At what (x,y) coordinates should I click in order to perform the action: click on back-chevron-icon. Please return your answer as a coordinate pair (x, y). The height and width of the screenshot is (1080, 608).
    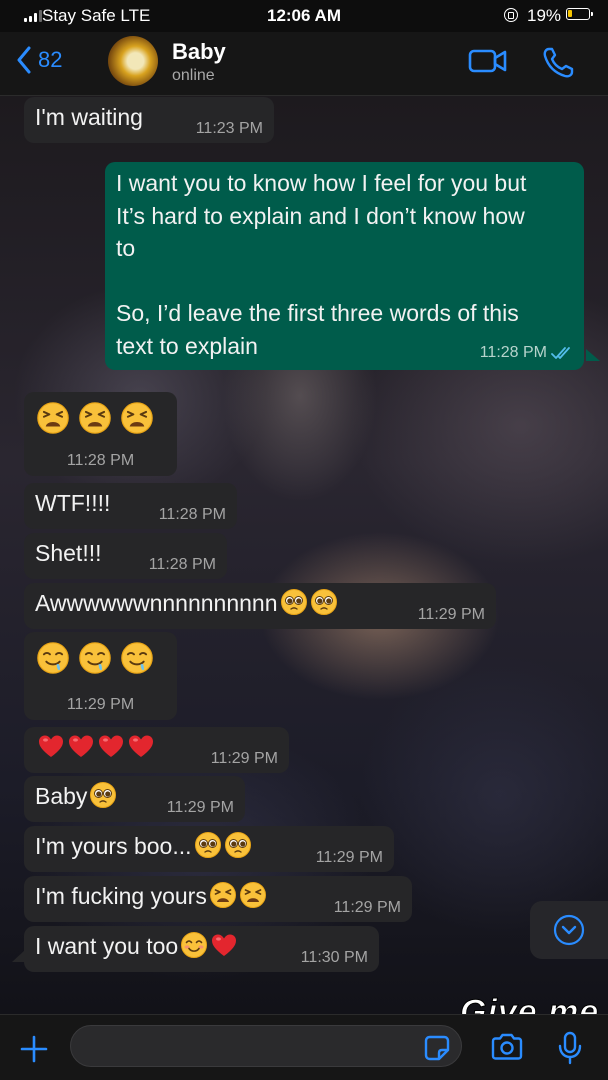
    Looking at the image, I should click on (24, 60).